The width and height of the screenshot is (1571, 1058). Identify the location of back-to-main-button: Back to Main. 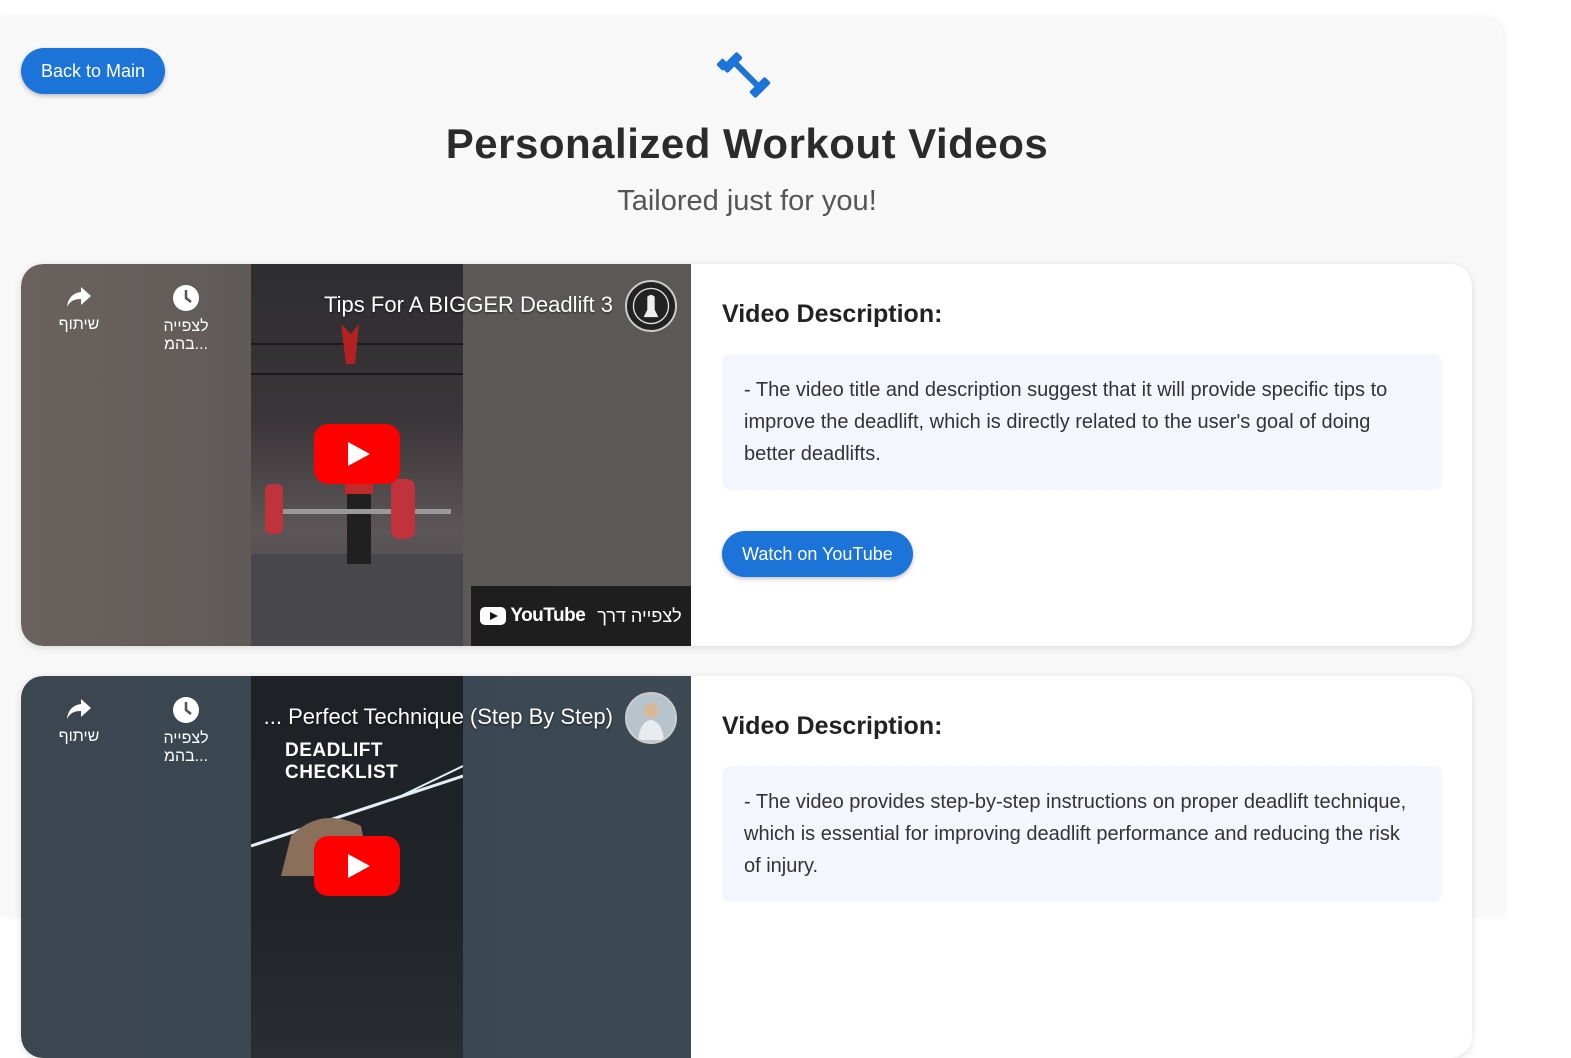
(93, 71).